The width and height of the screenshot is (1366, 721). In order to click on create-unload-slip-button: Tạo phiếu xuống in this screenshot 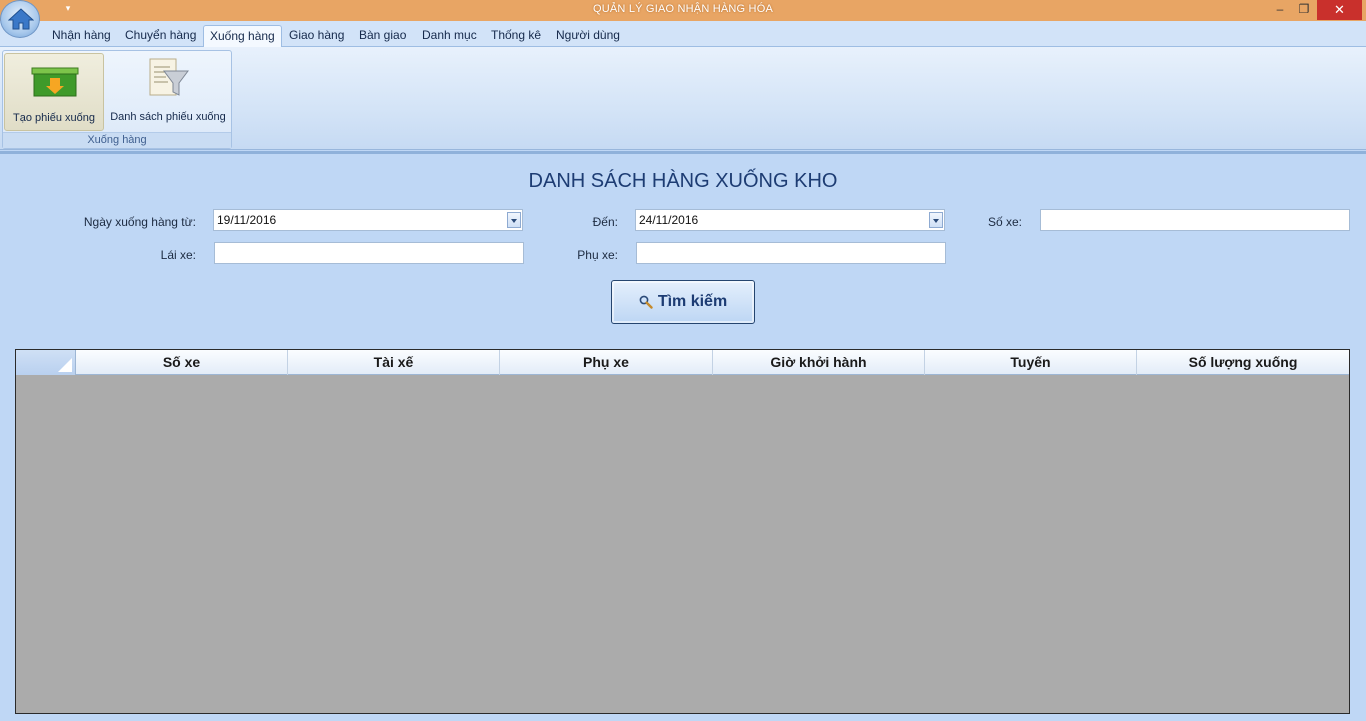, I will do `click(54, 92)`.